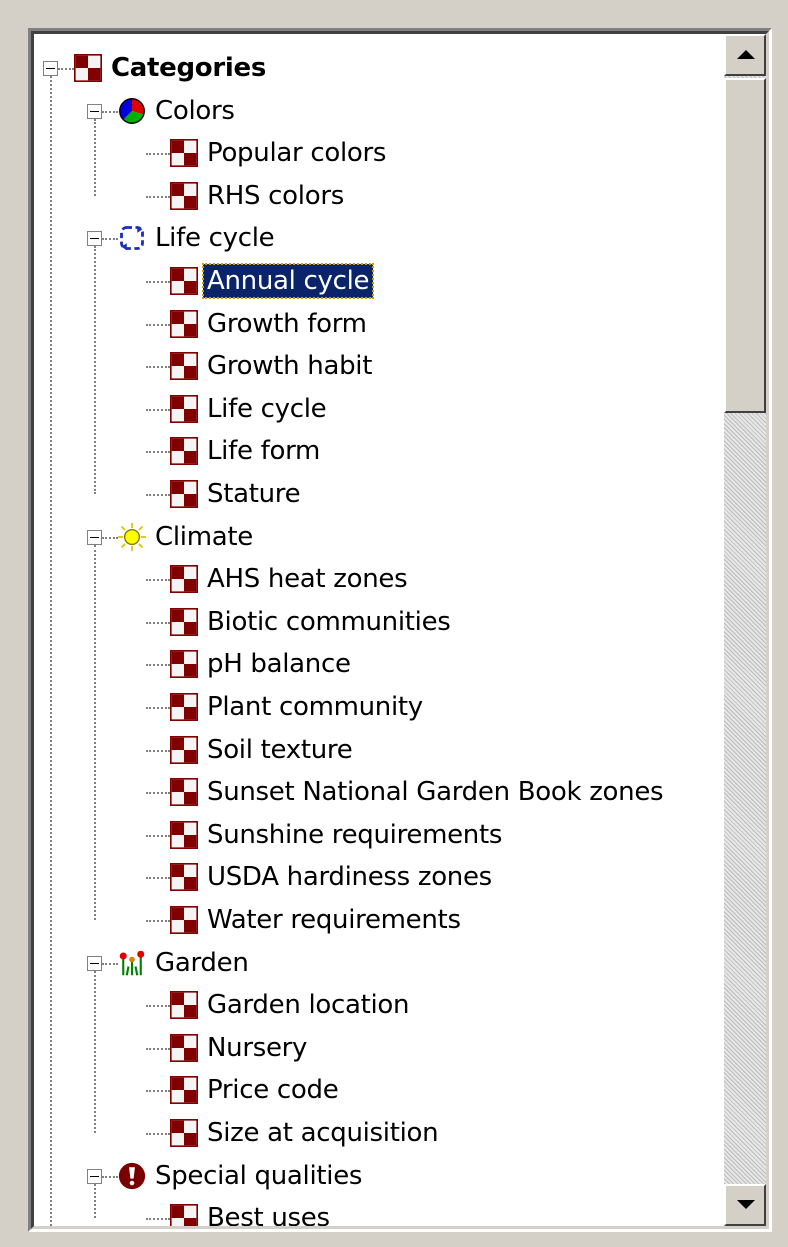  What do you see at coordinates (379, 366) in the screenshot?
I see `tree-item-growth-habit: Growth habit` at bounding box center [379, 366].